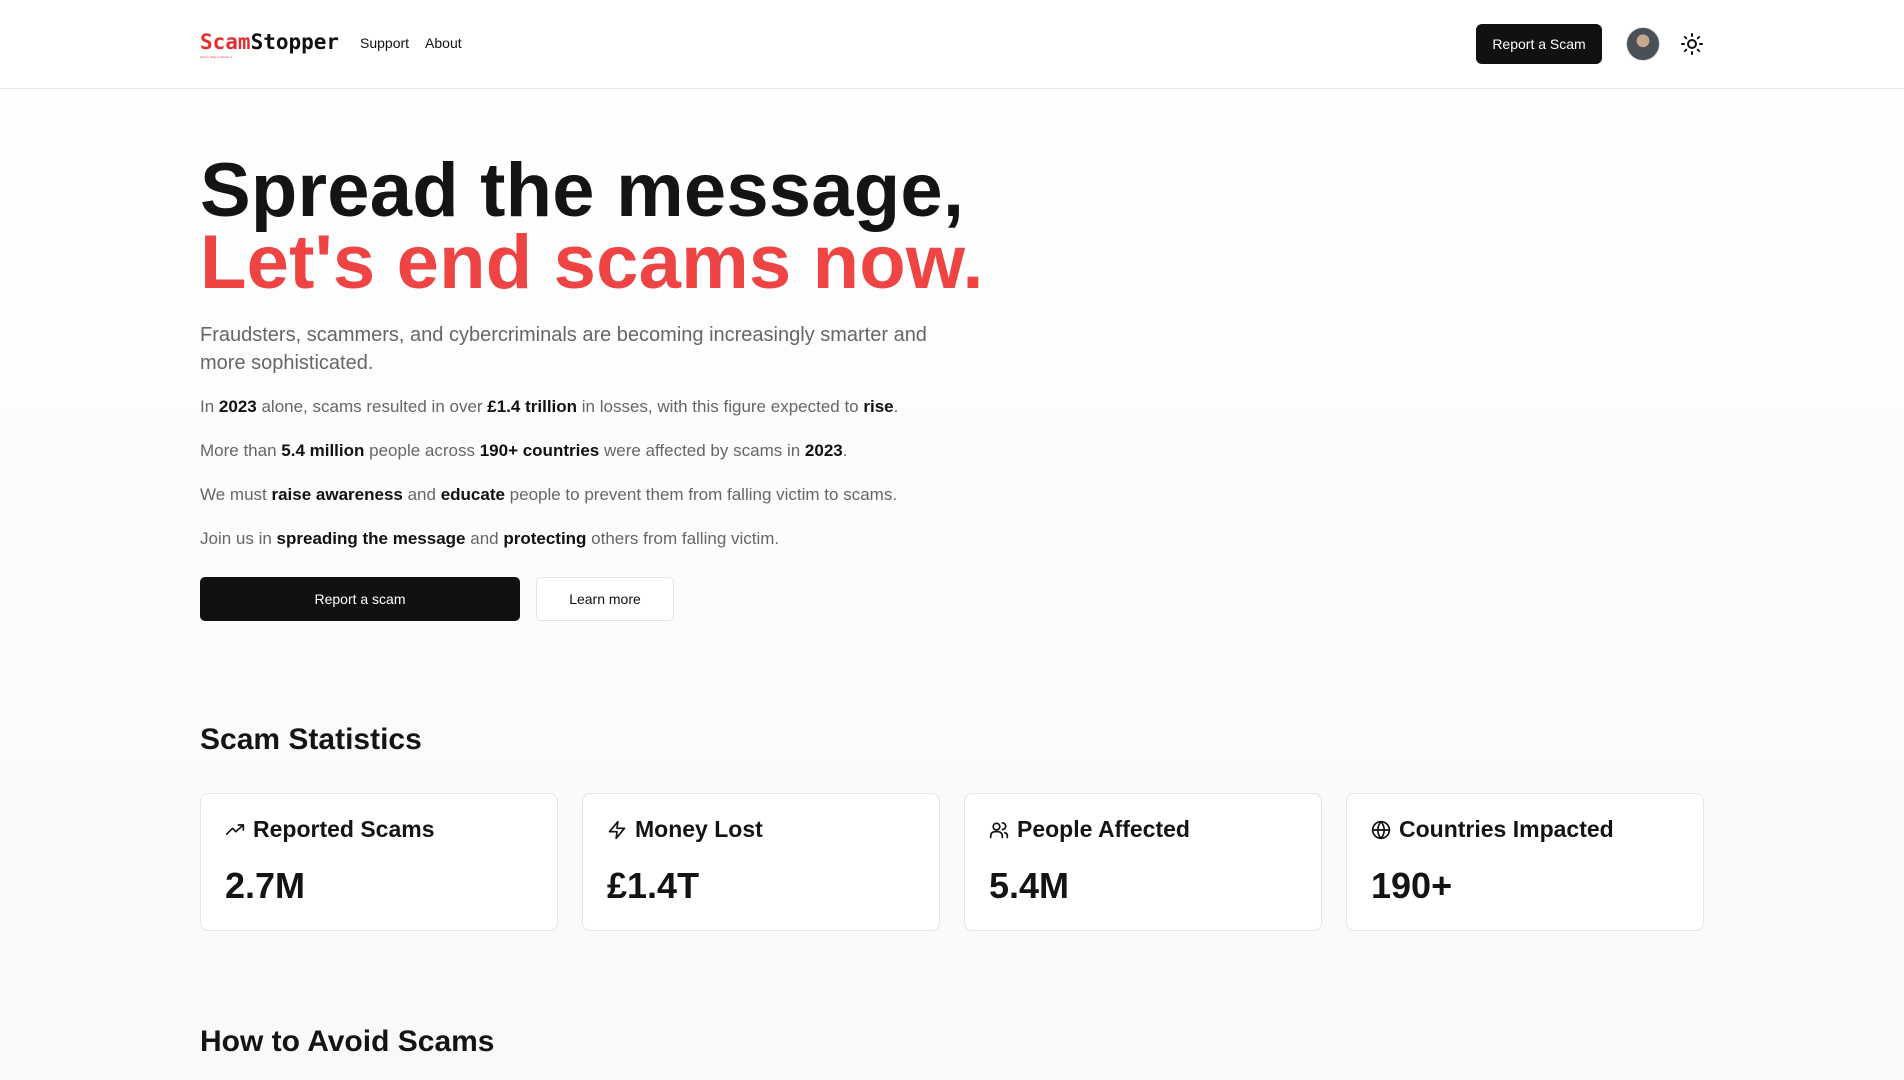  I want to click on stat-label: People Affected, so click(1103, 829).